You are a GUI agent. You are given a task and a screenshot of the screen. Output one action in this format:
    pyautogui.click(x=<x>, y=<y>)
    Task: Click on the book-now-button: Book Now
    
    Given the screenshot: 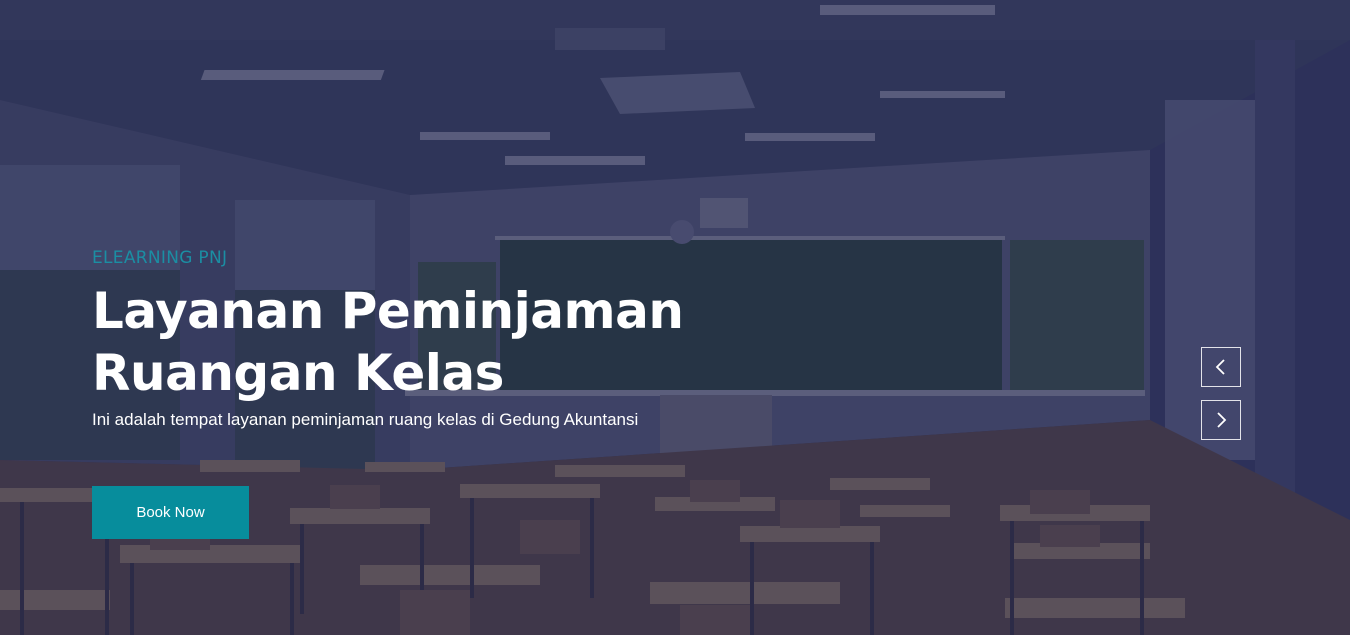 What is the action you would take?
    pyautogui.click(x=170, y=512)
    